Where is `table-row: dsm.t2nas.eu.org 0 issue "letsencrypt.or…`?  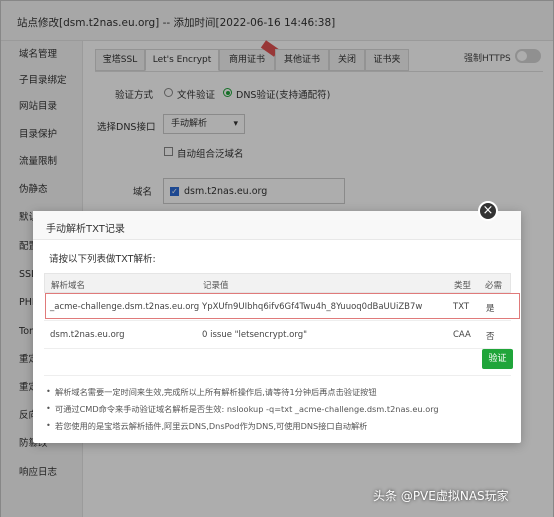
table-row: dsm.t2nas.eu.org 0 issue "letsencrypt.or… is located at coordinates (277, 335).